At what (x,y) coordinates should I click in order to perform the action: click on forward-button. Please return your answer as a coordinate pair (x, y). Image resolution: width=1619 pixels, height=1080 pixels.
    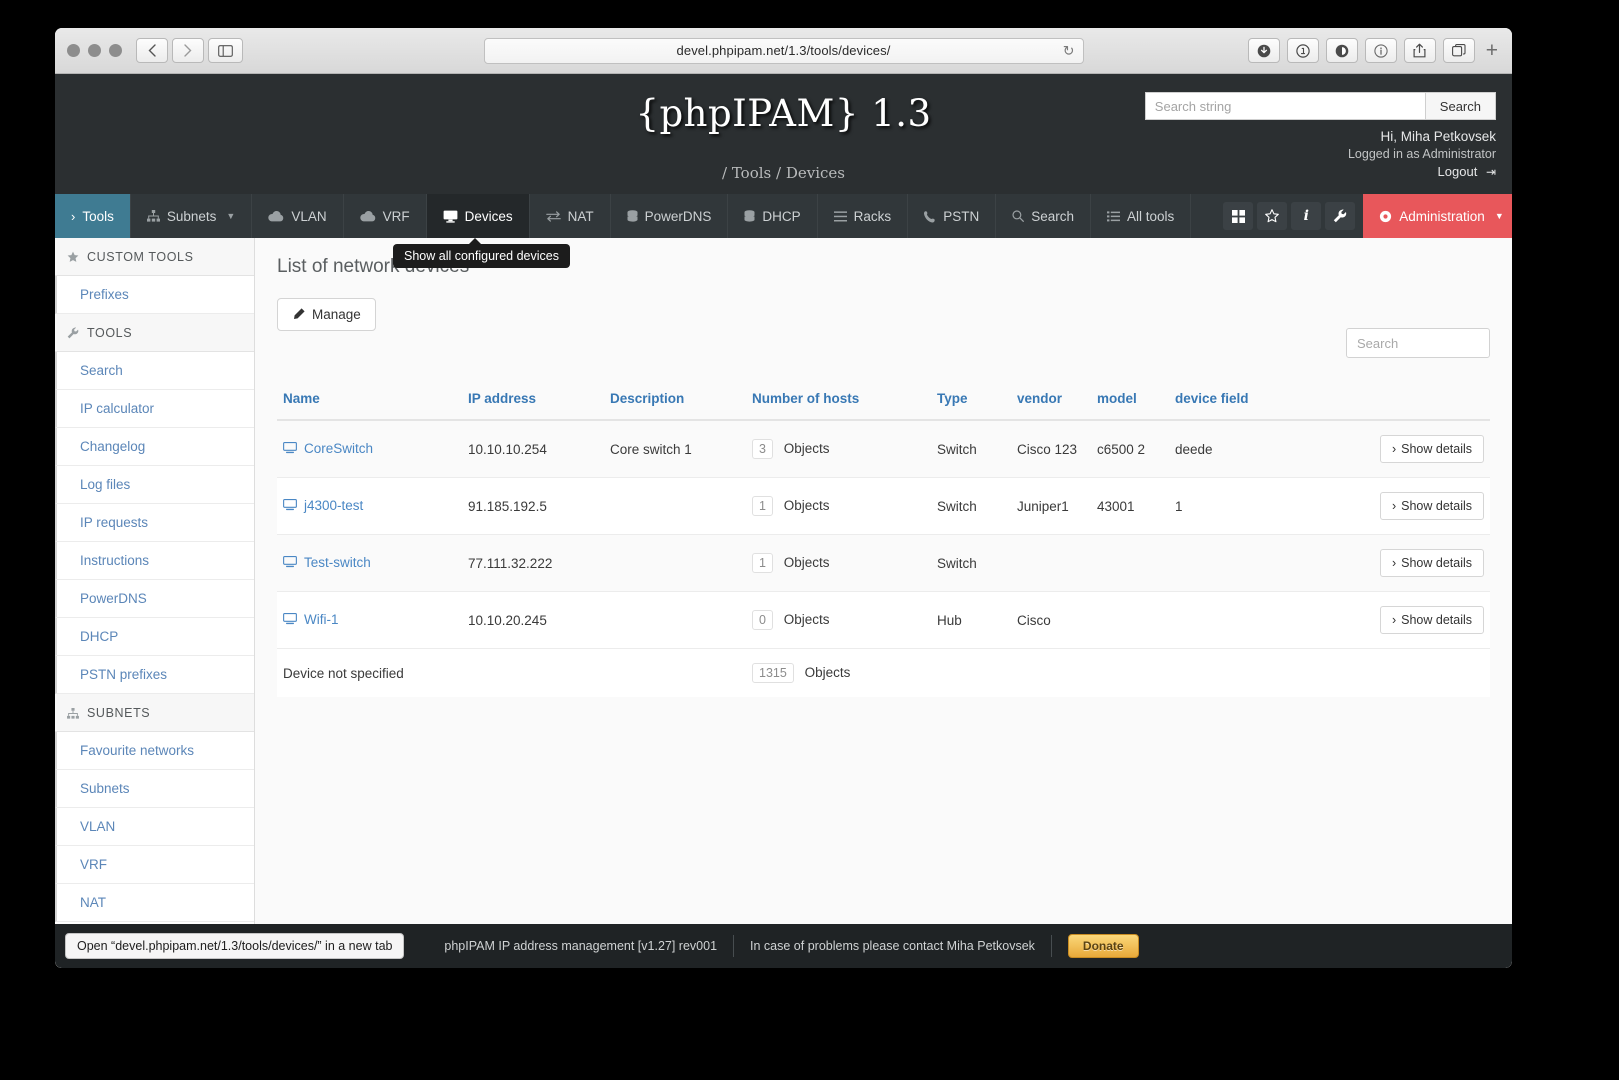
    Looking at the image, I should click on (188, 50).